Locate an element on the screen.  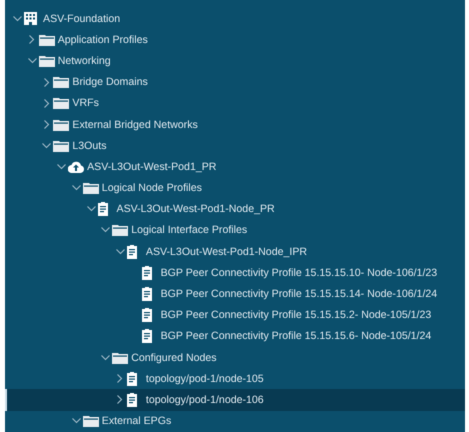
tree-item: Bridge Domains is located at coordinates (235, 82).